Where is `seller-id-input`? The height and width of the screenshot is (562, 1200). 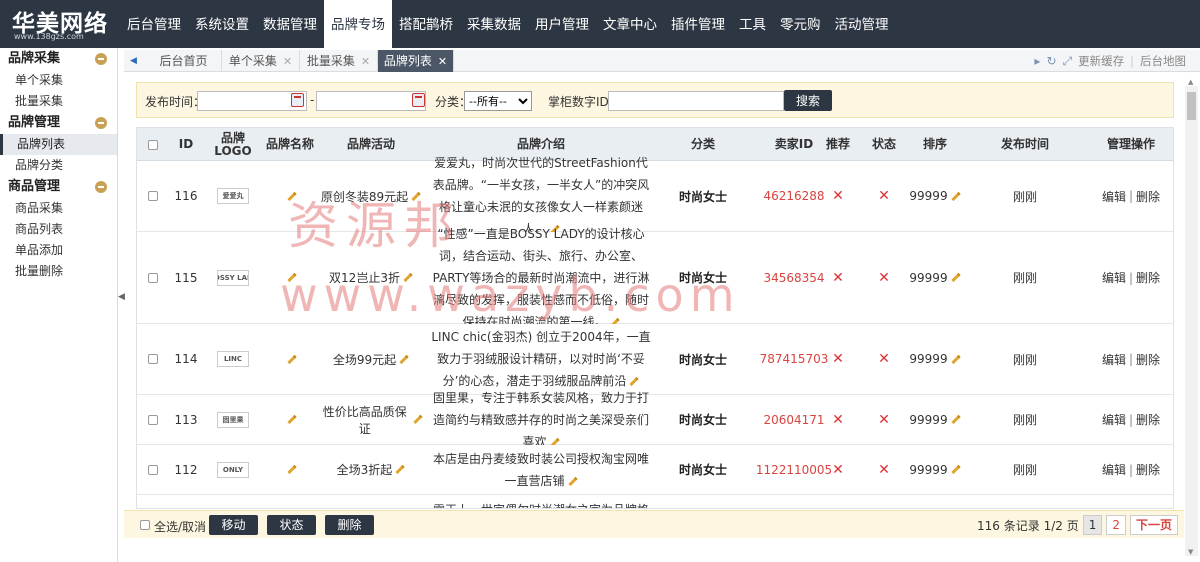
seller-id-input is located at coordinates (696, 101).